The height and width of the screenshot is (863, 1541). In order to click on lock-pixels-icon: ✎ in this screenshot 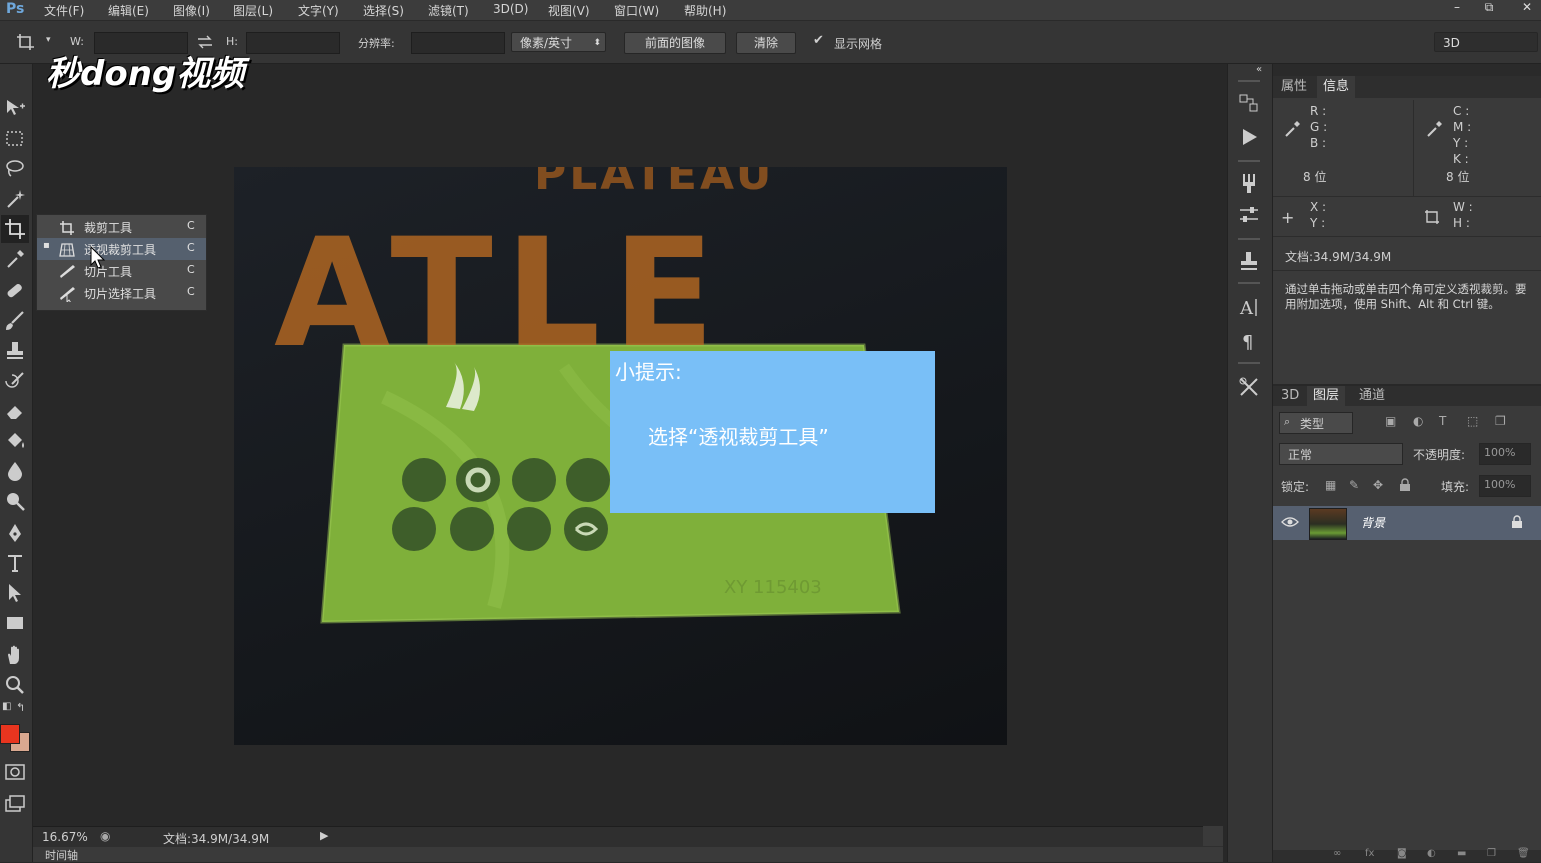, I will do `click(1354, 485)`.